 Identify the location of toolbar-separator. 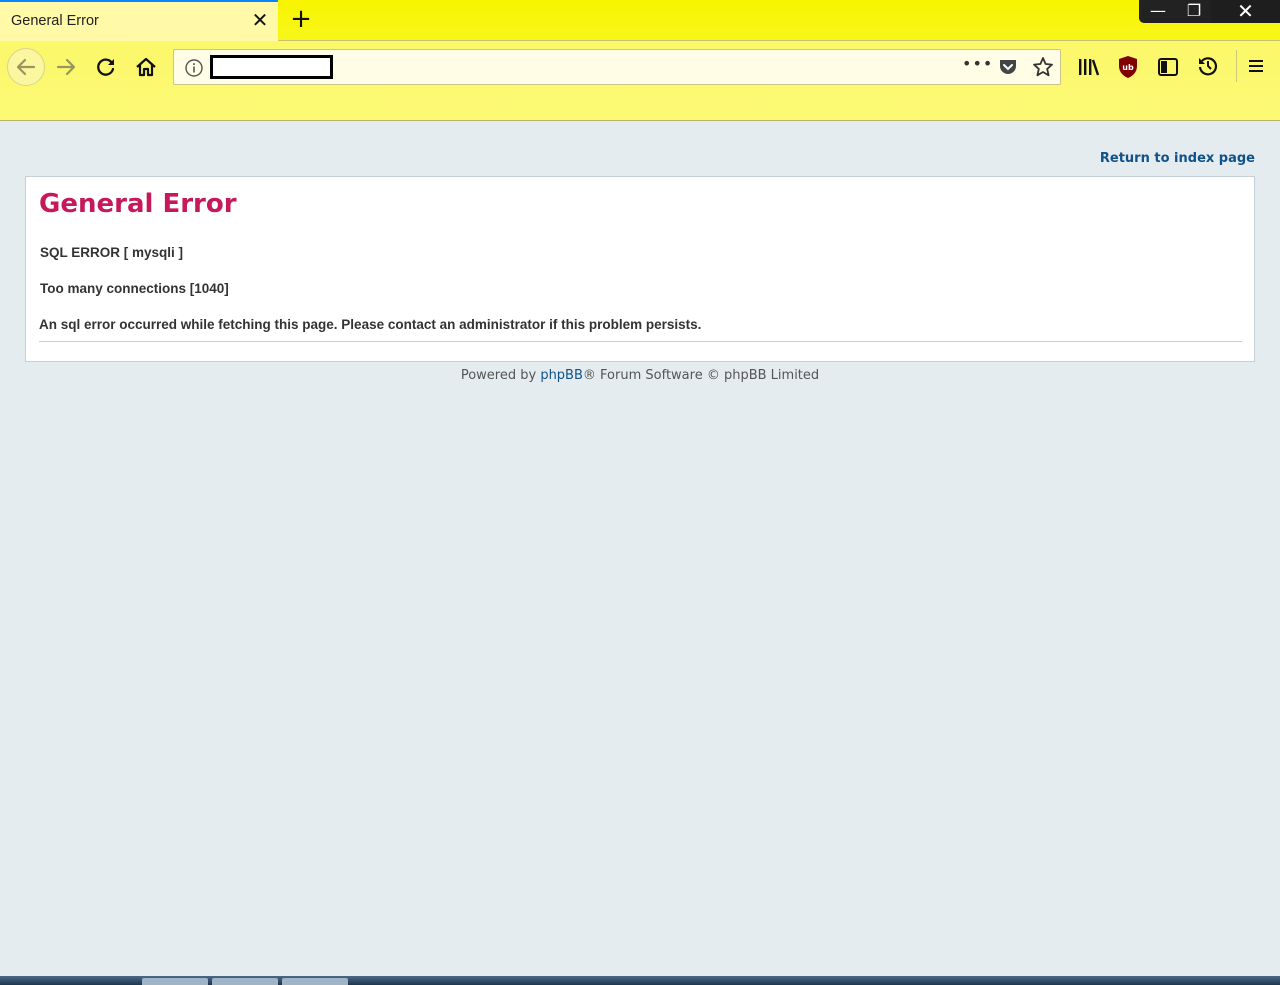
(1236, 66).